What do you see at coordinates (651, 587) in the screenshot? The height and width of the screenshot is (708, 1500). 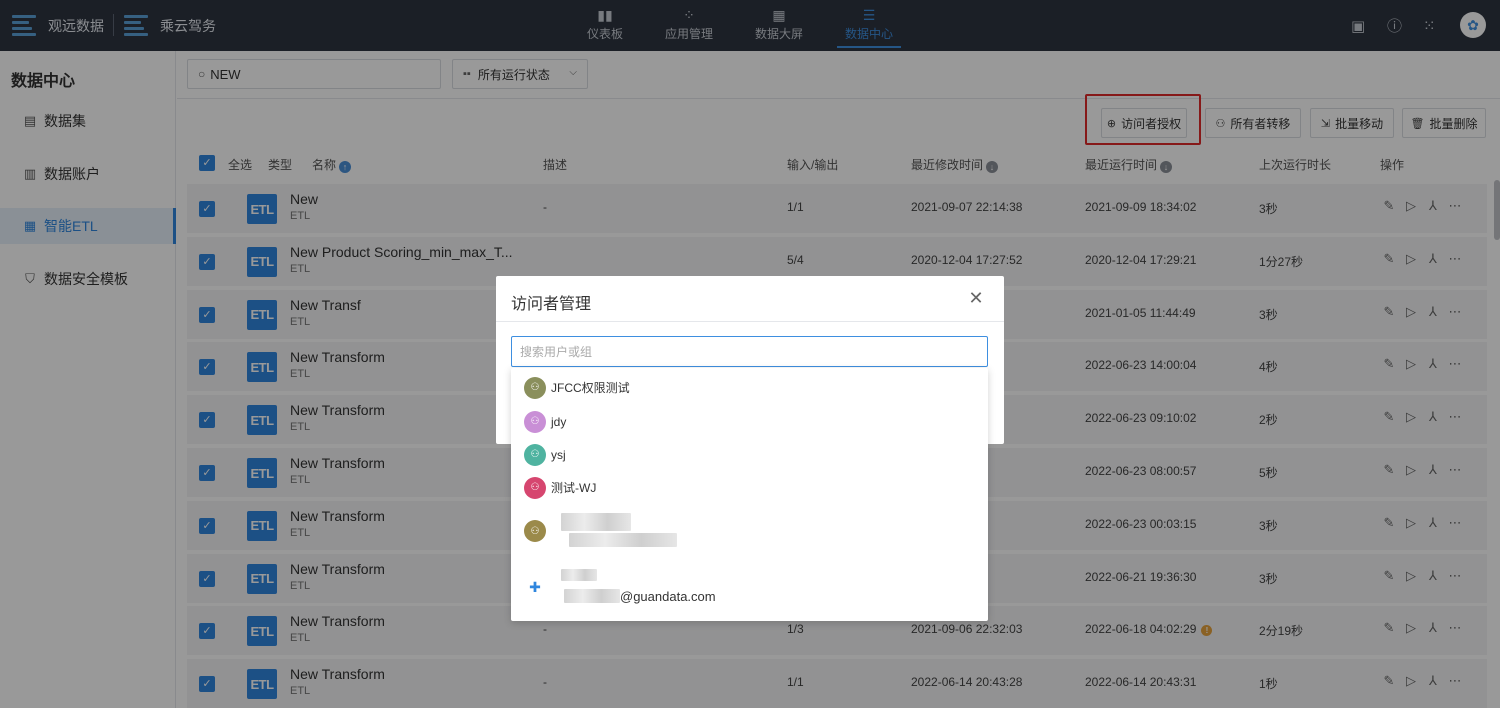 I see `redacted-user-text: @guandata.com` at bounding box center [651, 587].